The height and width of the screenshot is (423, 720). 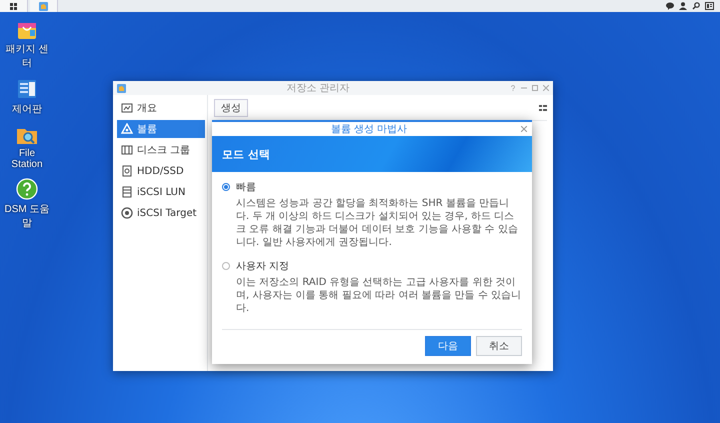 What do you see at coordinates (161, 129) in the screenshot?
I see `sidebar-item: 볼륨` at bounding box center [161, 129].